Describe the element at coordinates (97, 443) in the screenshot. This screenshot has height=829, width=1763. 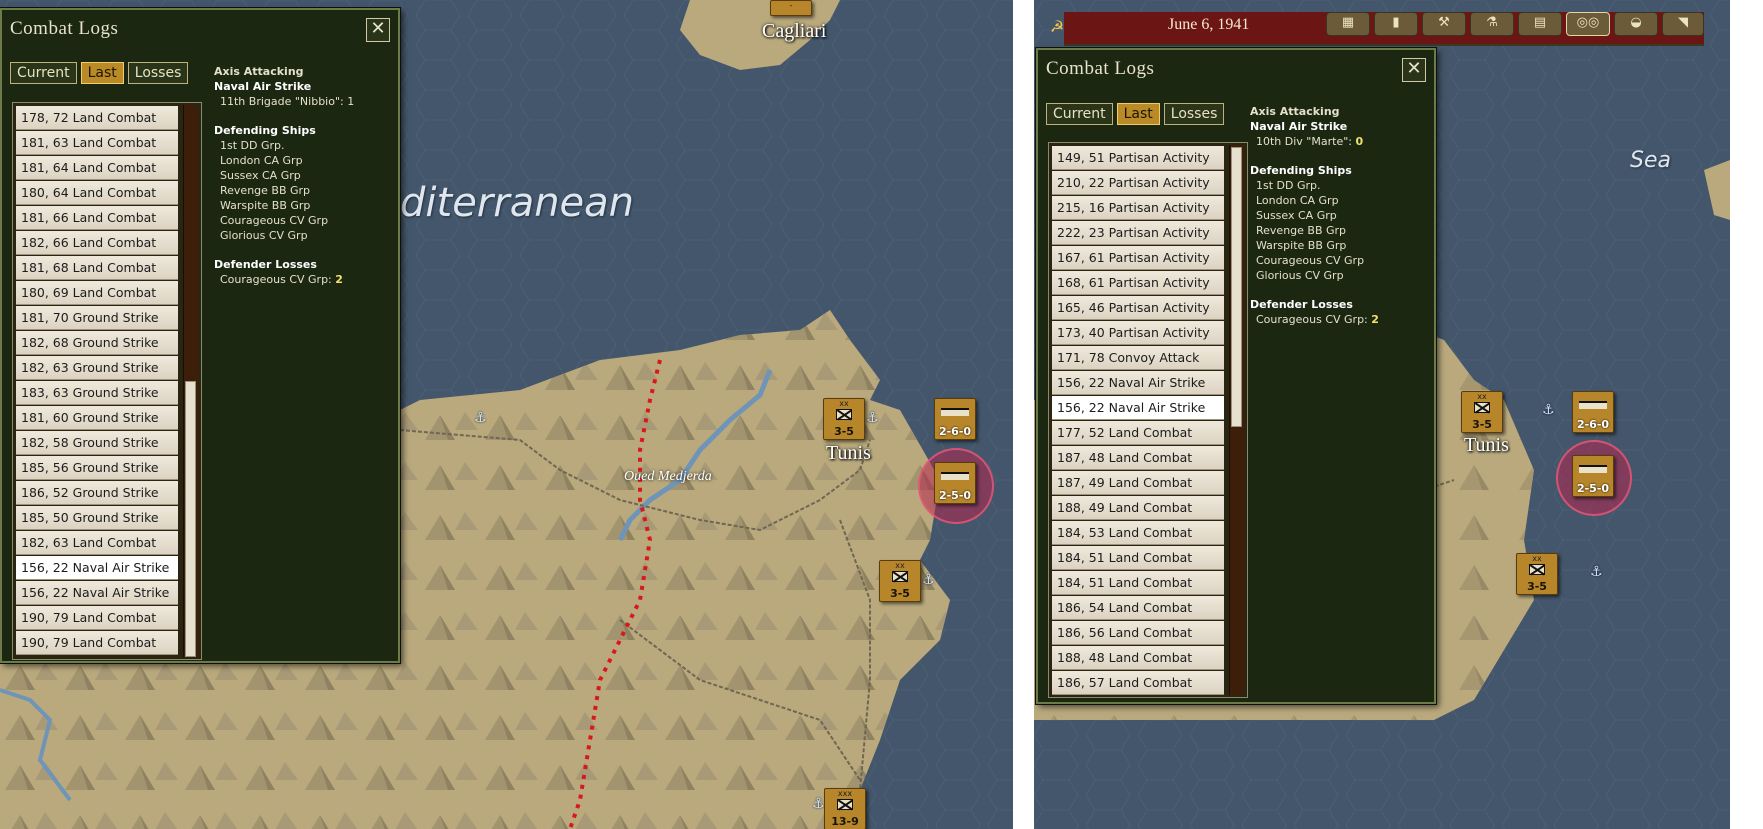
I see `log-list-item: 182, 58 Ground Strike` at that location.